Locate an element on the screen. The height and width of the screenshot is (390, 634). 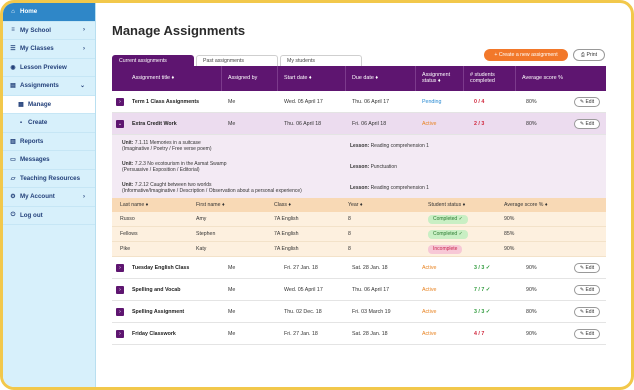
header-first-name: First name ♦ is located at coordinates (210, 205).